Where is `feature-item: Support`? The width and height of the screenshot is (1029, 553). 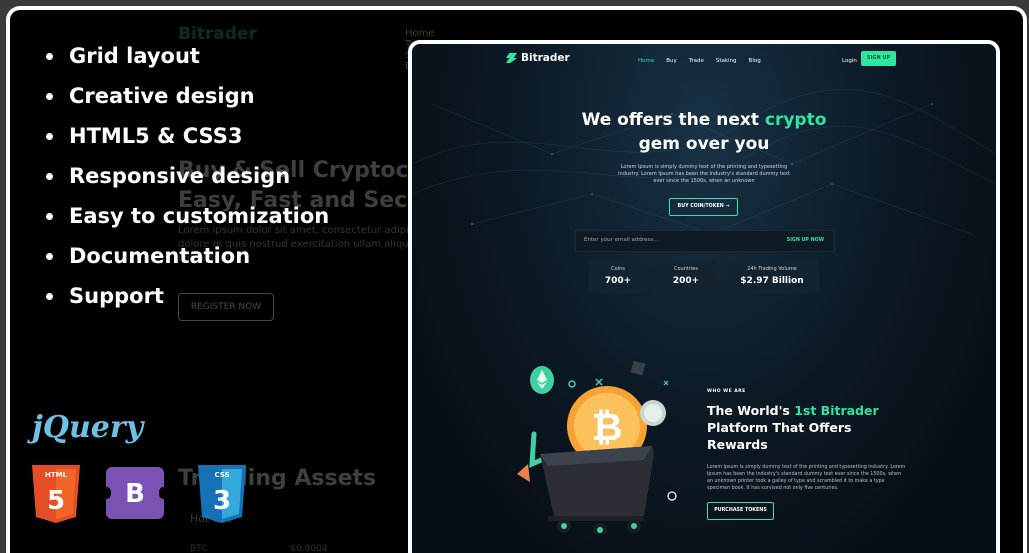
feature-item: Support is located at coordinates (182, 296).